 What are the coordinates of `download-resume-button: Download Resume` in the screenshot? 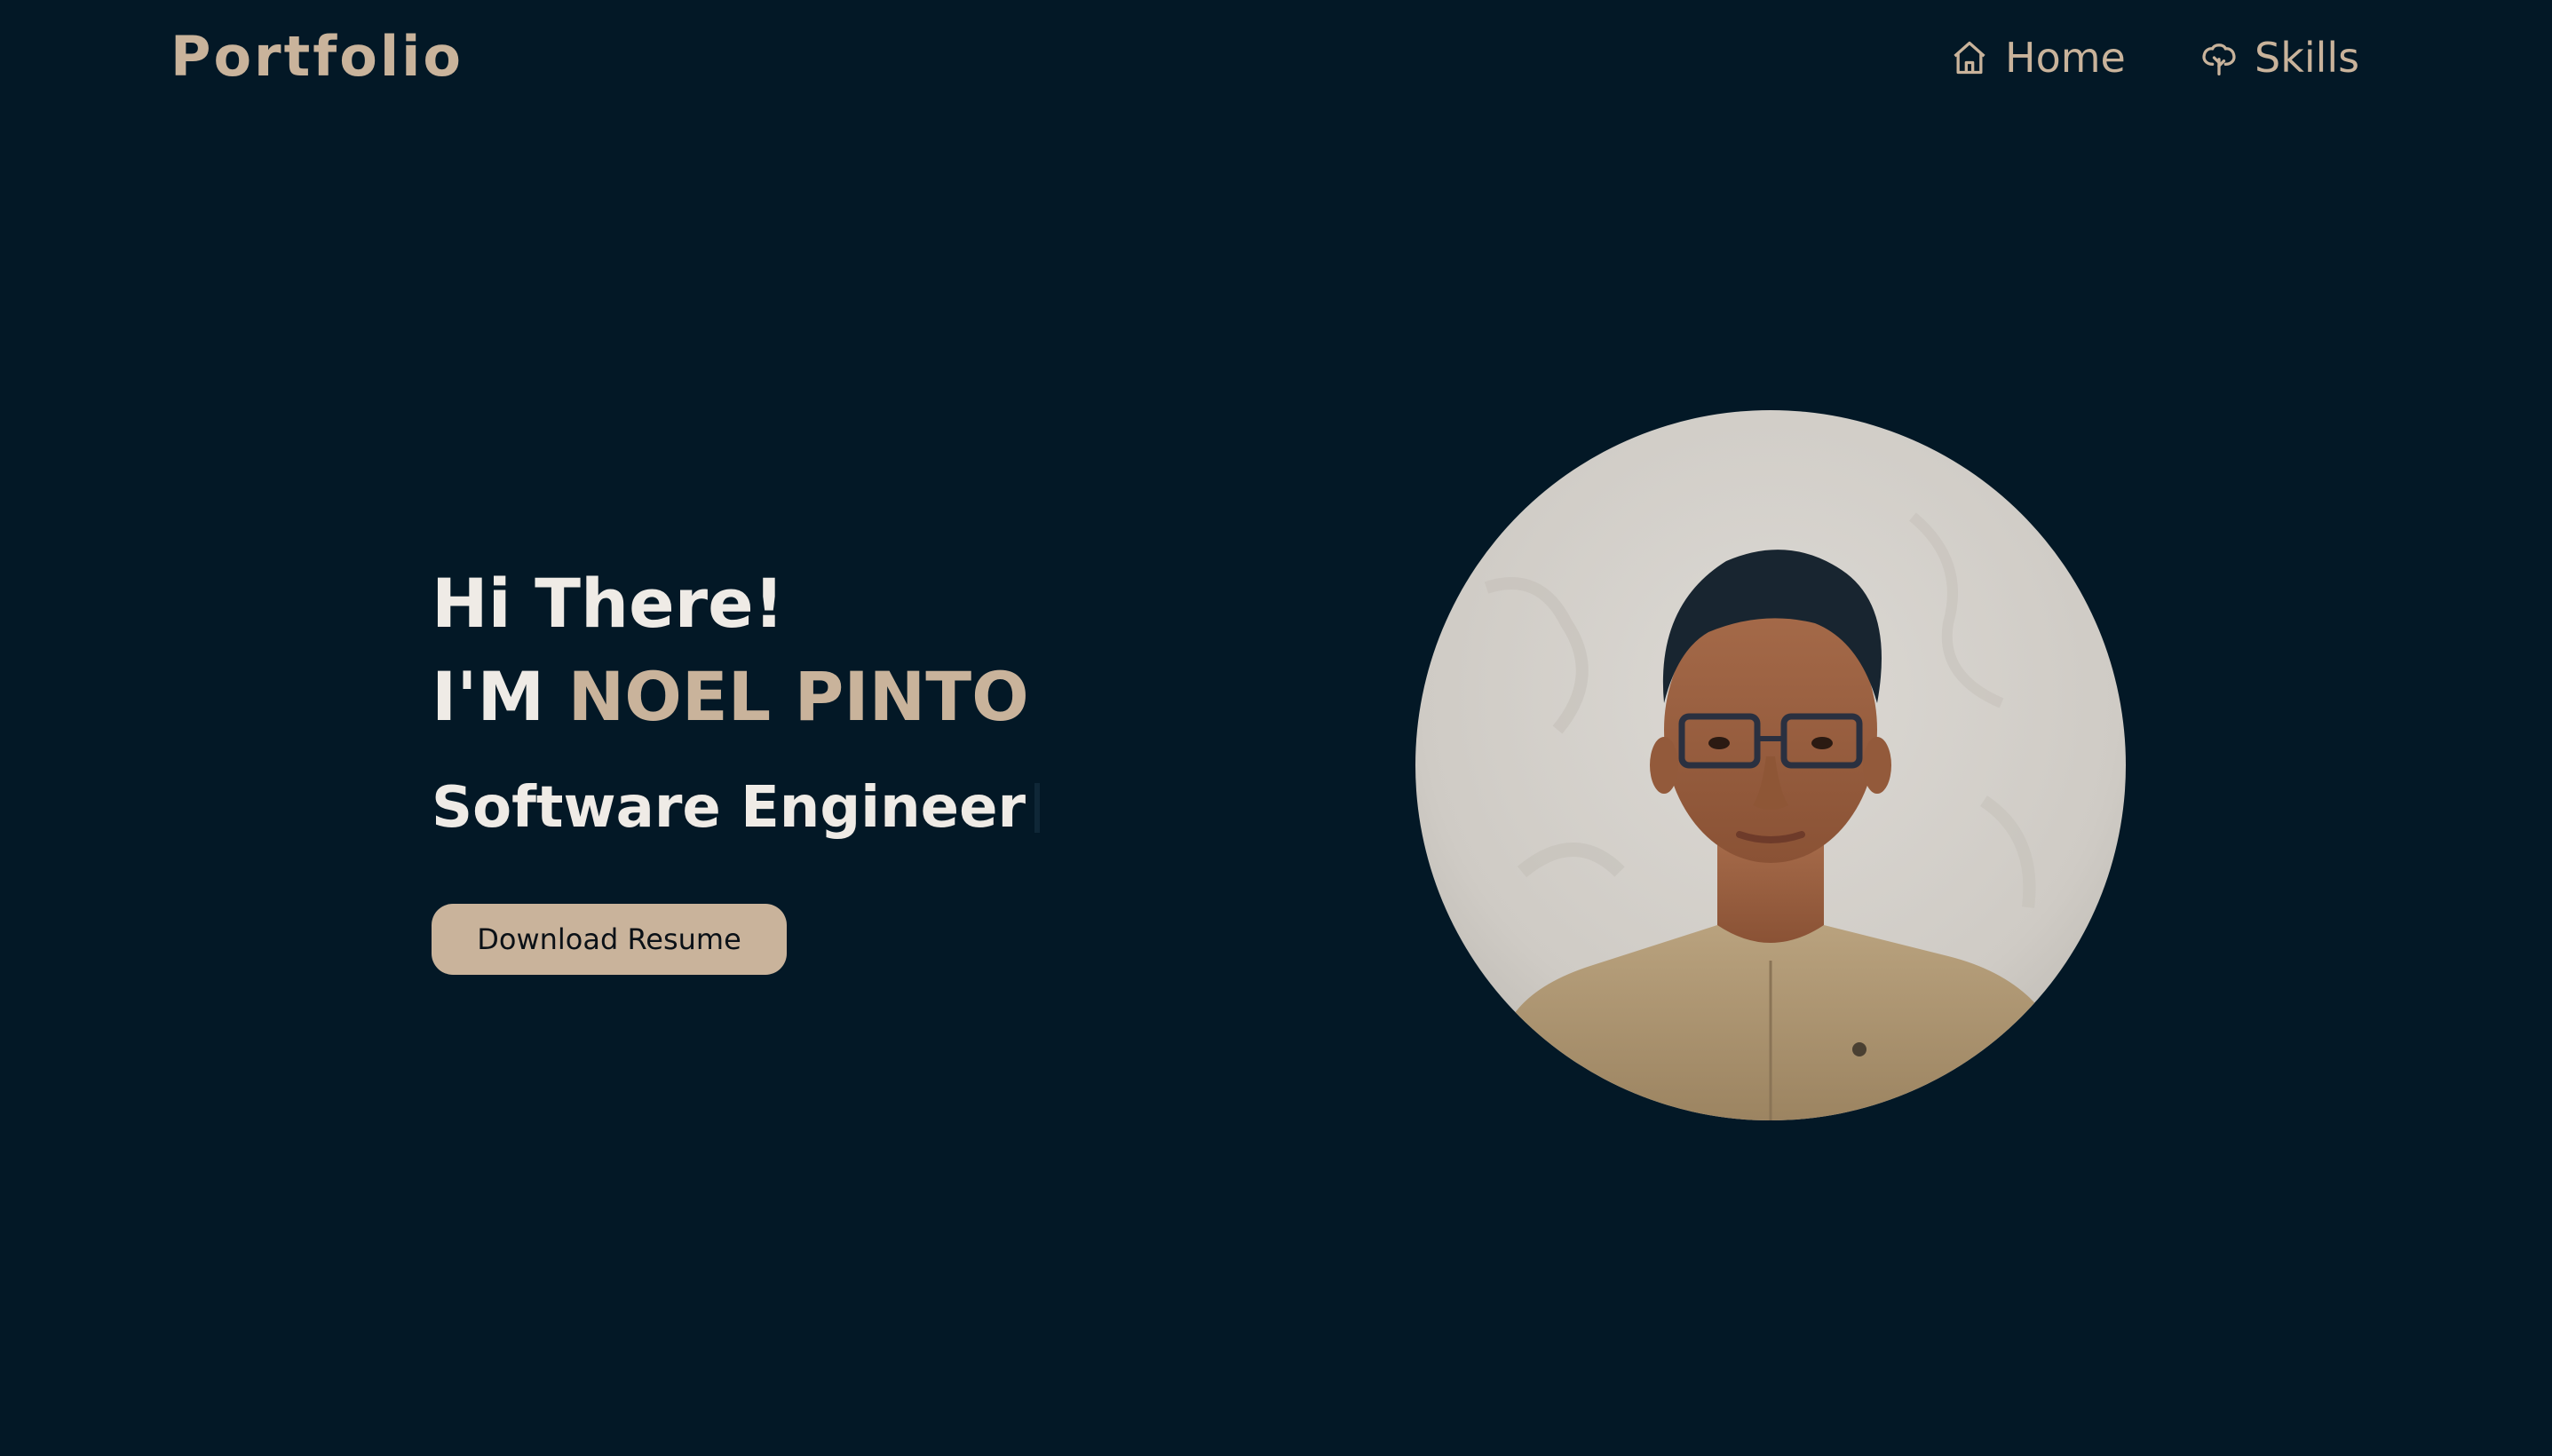 It's located at (609, 940).